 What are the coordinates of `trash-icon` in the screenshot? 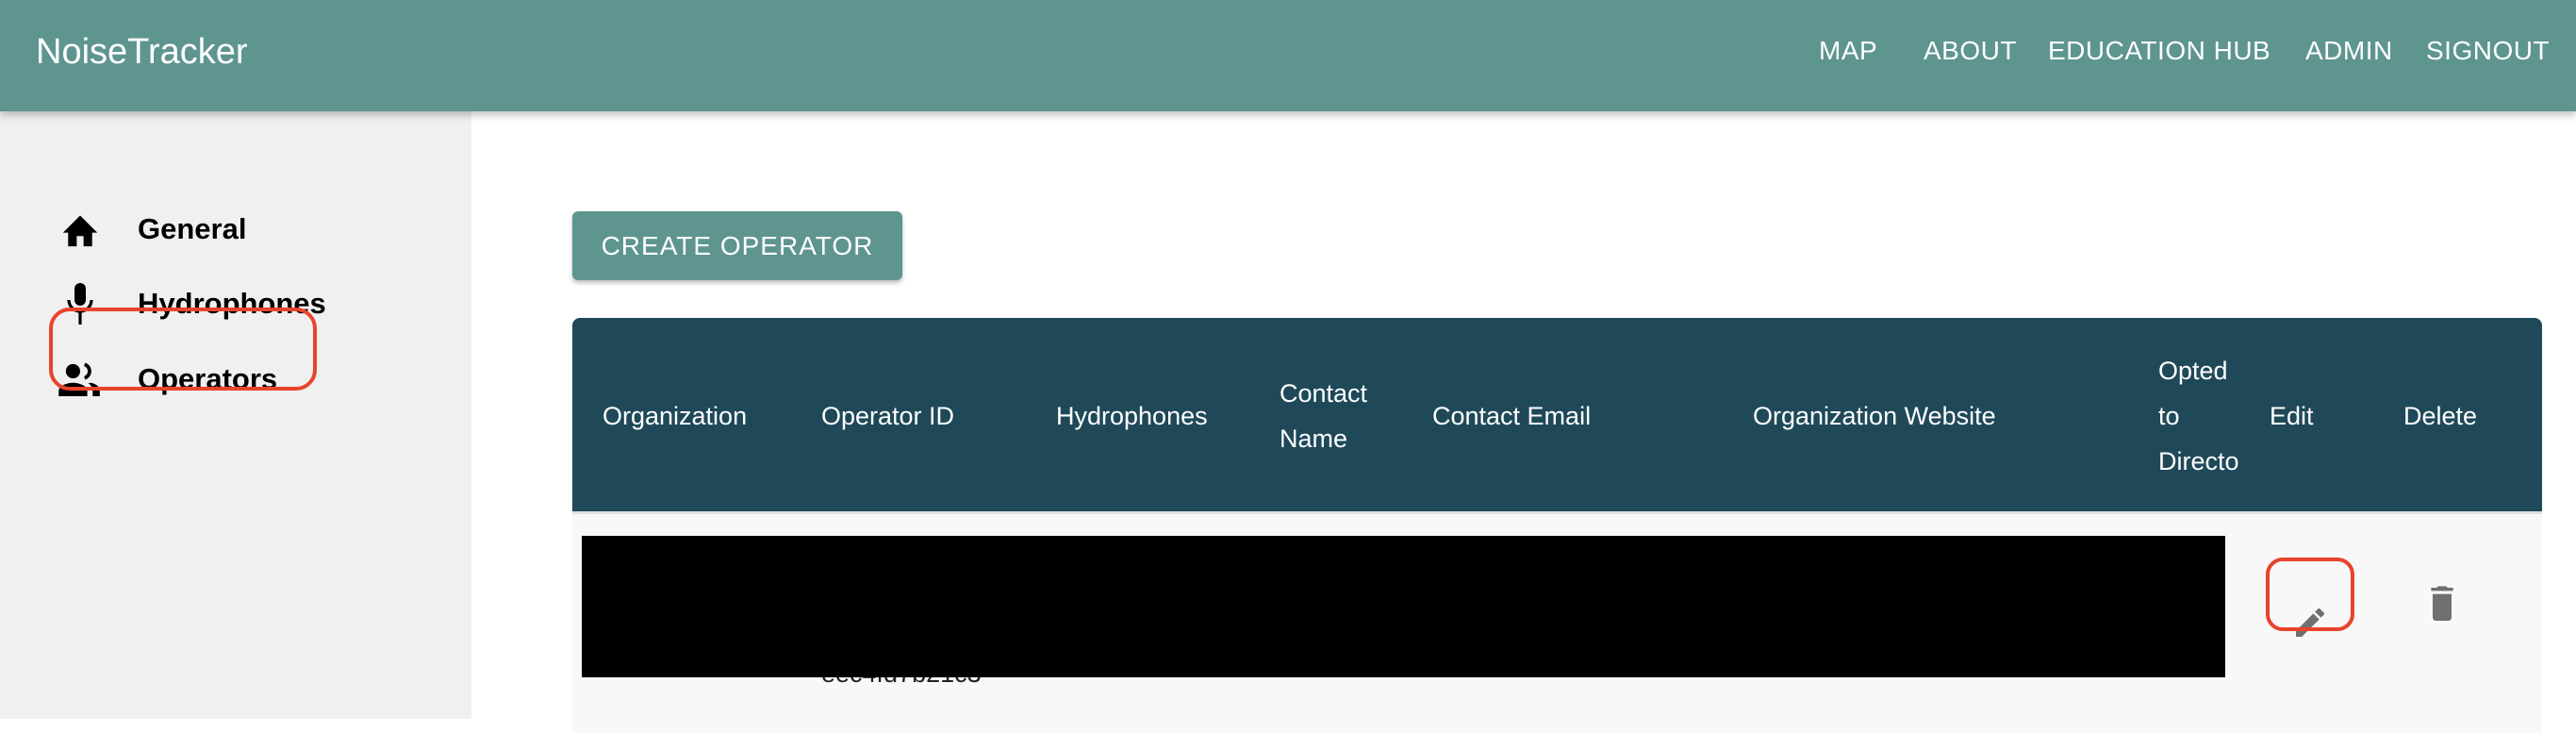 It's located at (2442, 604).